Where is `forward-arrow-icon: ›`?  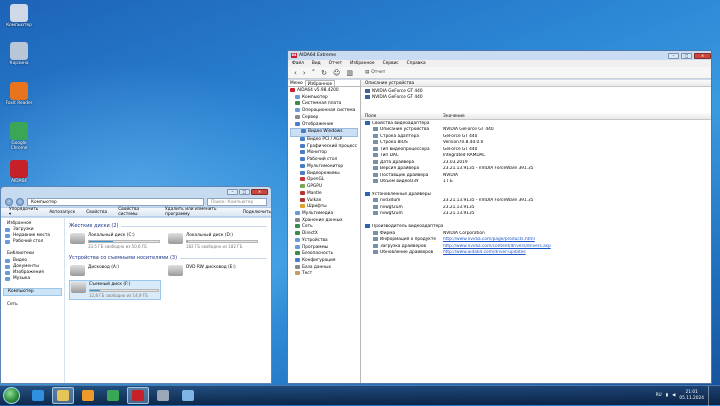
forward-arrow-icon: › is located at coordinates (304, 73).